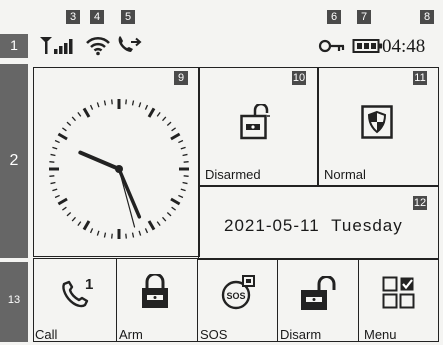  What do you see at coordinates (345, 174) in the screenshot?
I see `normal-label: Normal` at bounding box center [345, 174].